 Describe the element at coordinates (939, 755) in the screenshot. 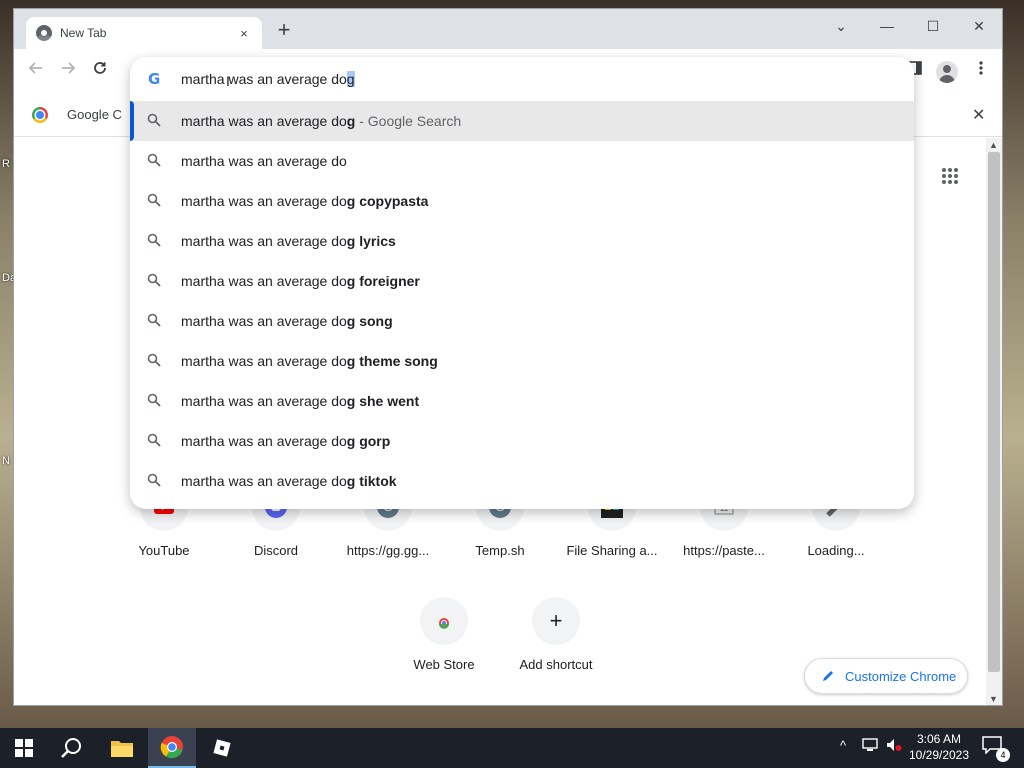

I see `clock-date: 10/29/2023` at that location.